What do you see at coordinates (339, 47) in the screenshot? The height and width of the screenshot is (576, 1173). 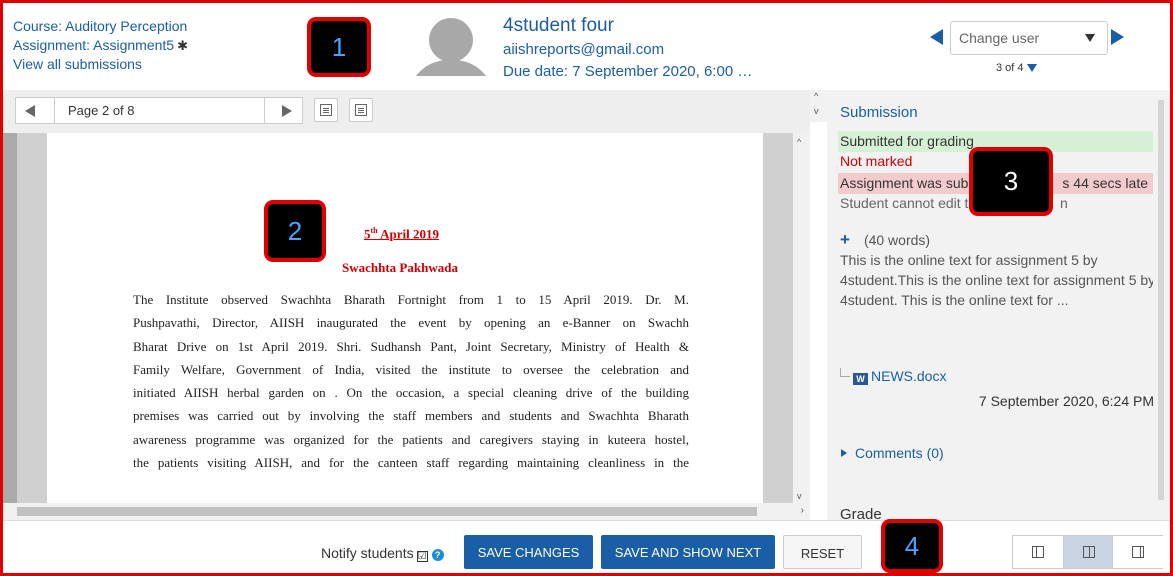 I see `callout-marker-1: 1` at bounding box center [339, 47].